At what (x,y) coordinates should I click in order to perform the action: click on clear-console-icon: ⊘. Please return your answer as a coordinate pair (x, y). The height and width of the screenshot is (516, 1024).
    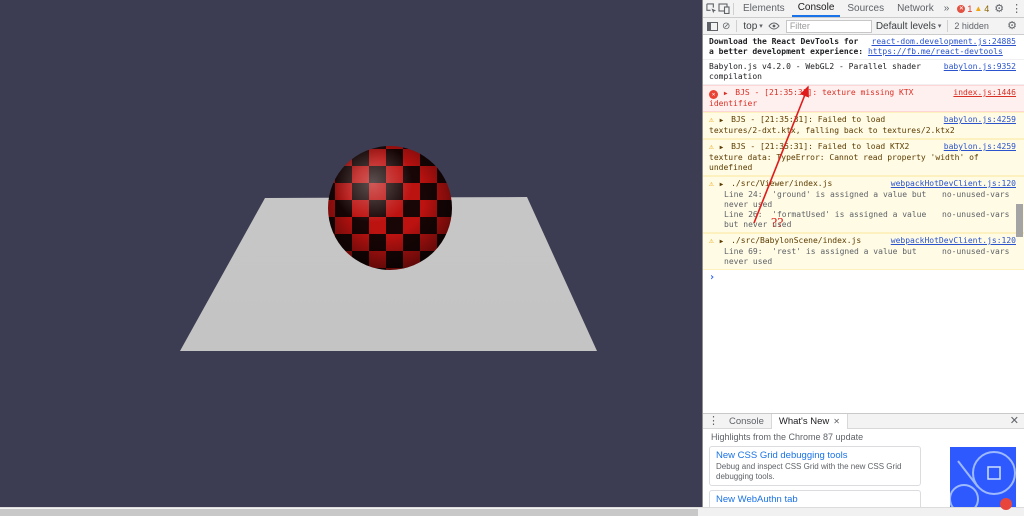
    Looking at the image, I should click on (726, 26).